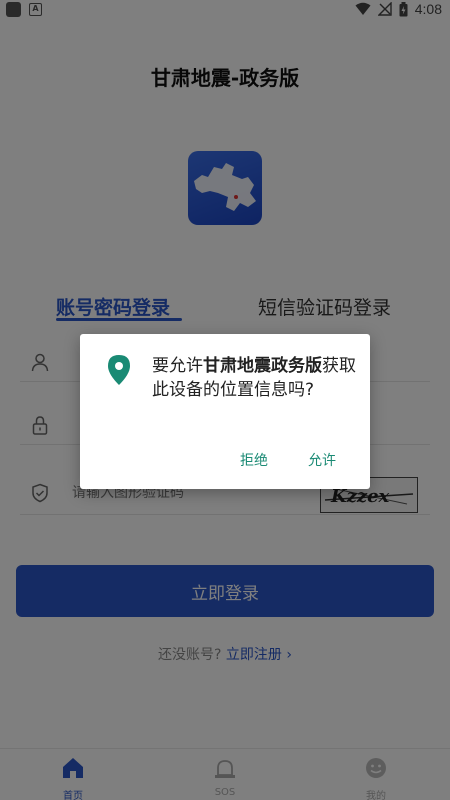 This screenshot has height=800, width=450. I want to click on dialog-message: 要允许甘肃地震政务版获取此设备的位置信息吗?, so click(254, 378).